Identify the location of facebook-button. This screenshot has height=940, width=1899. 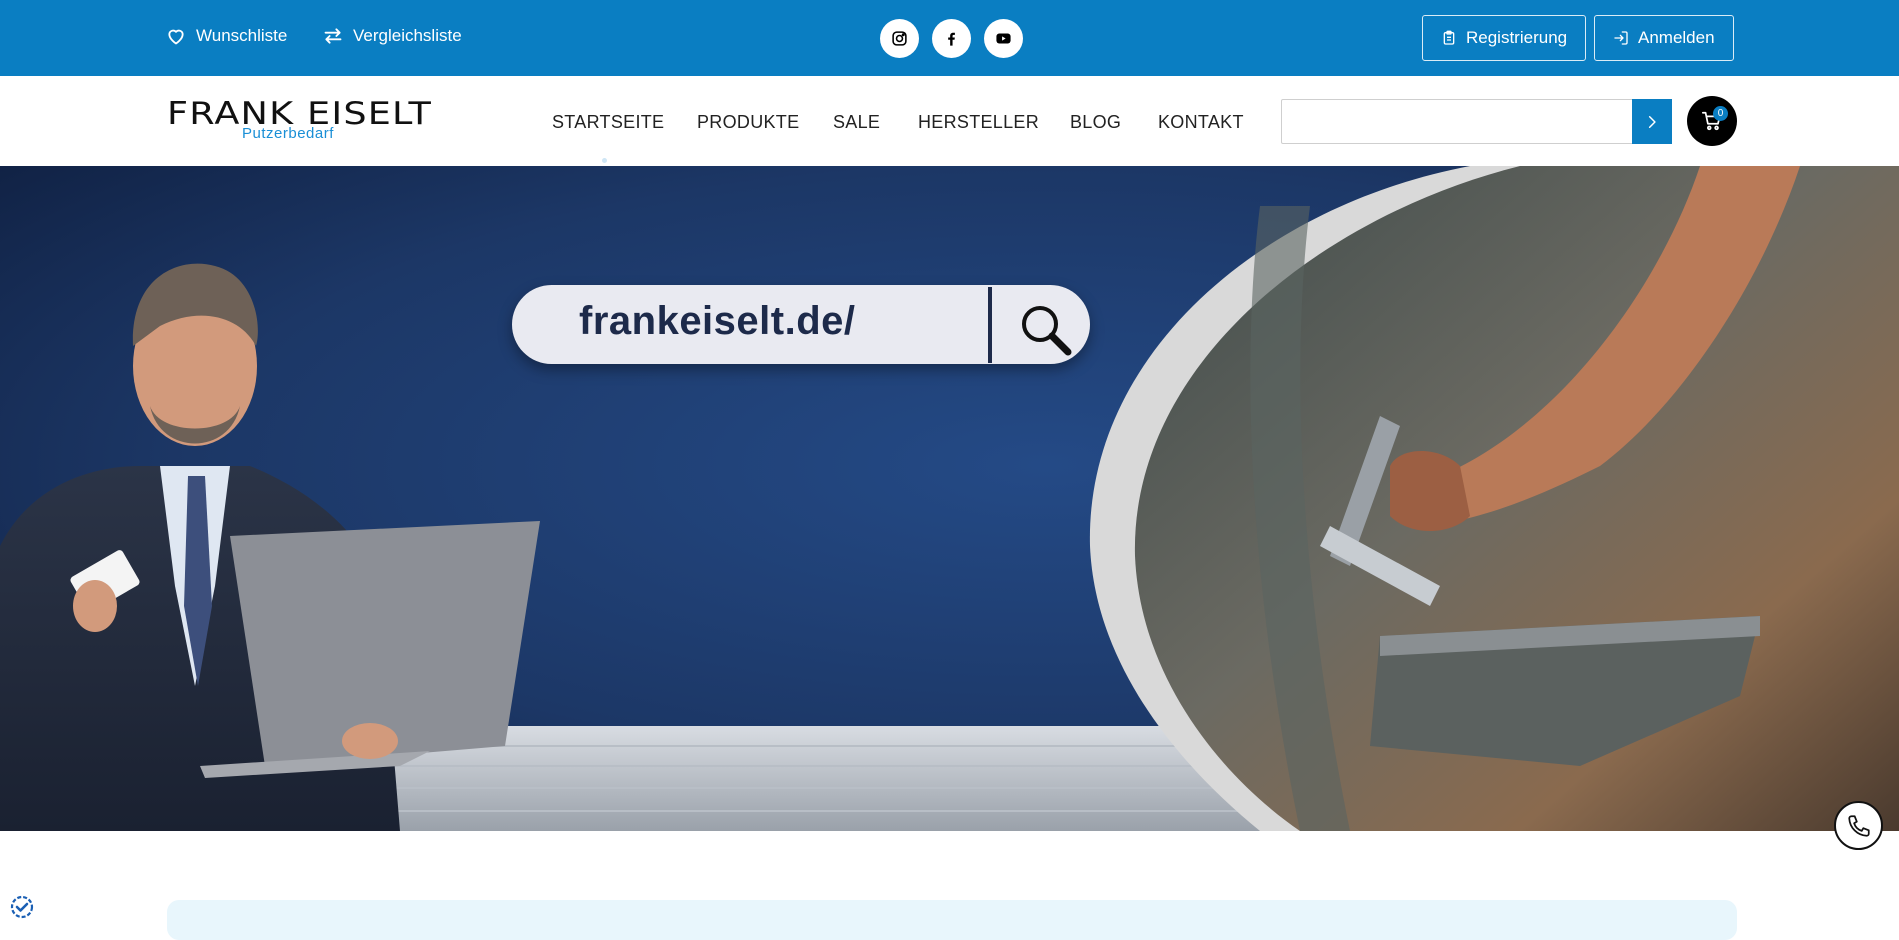
(951, 38).